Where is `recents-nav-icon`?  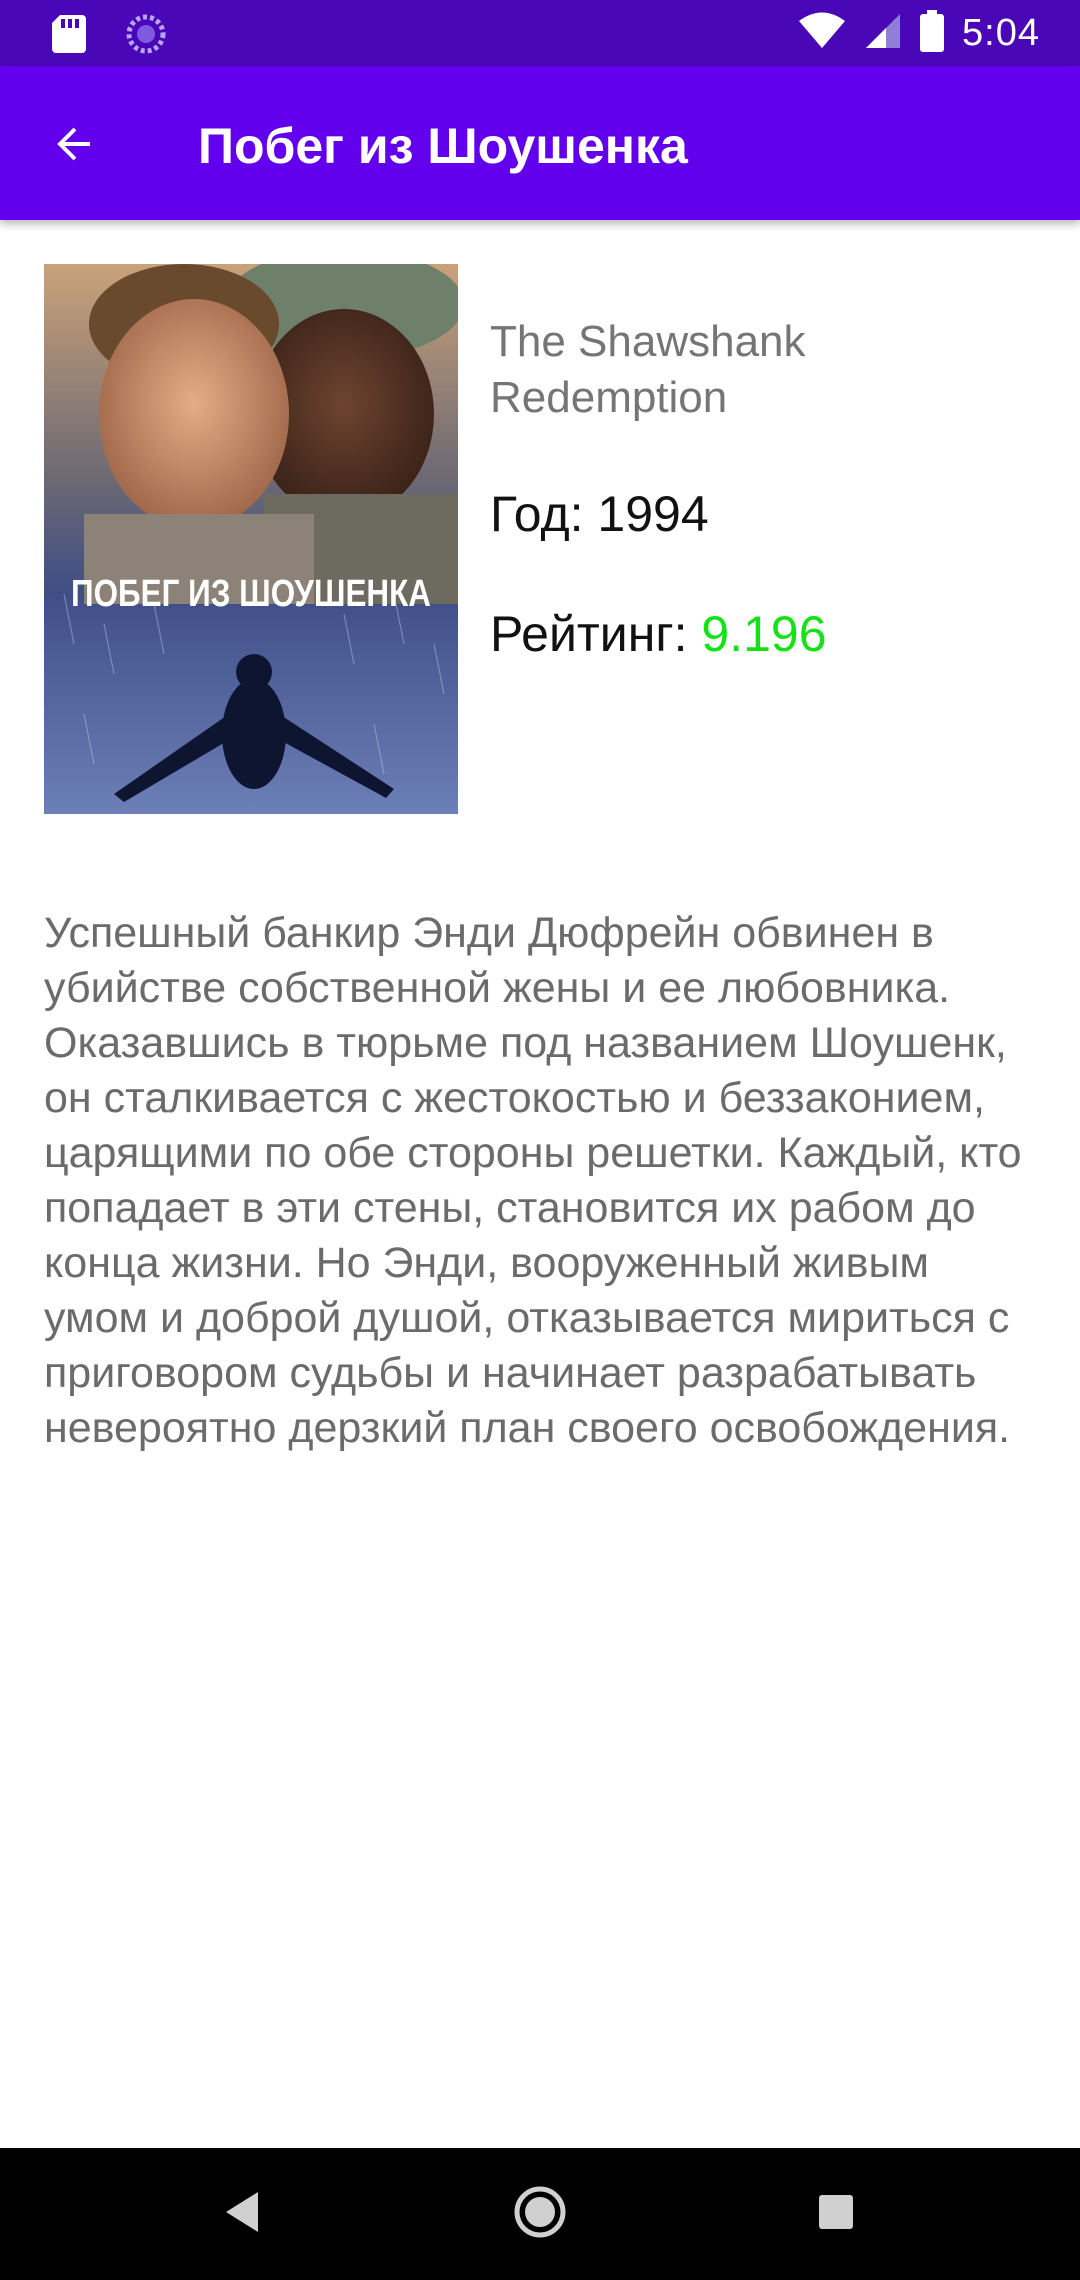 recents-nav-icon is located at coordinates (836, 2214).